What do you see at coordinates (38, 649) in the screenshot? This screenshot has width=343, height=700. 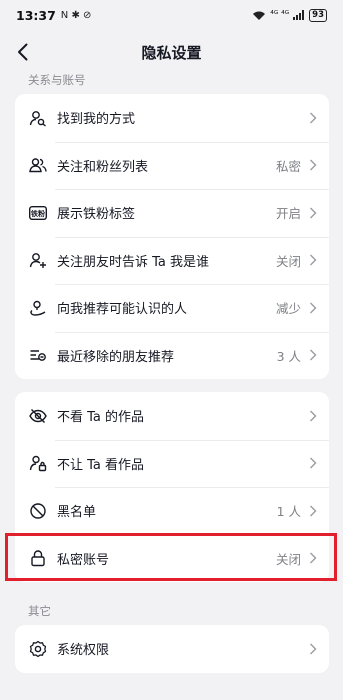 I see `gear-icon` at bounding box center [38, 649].